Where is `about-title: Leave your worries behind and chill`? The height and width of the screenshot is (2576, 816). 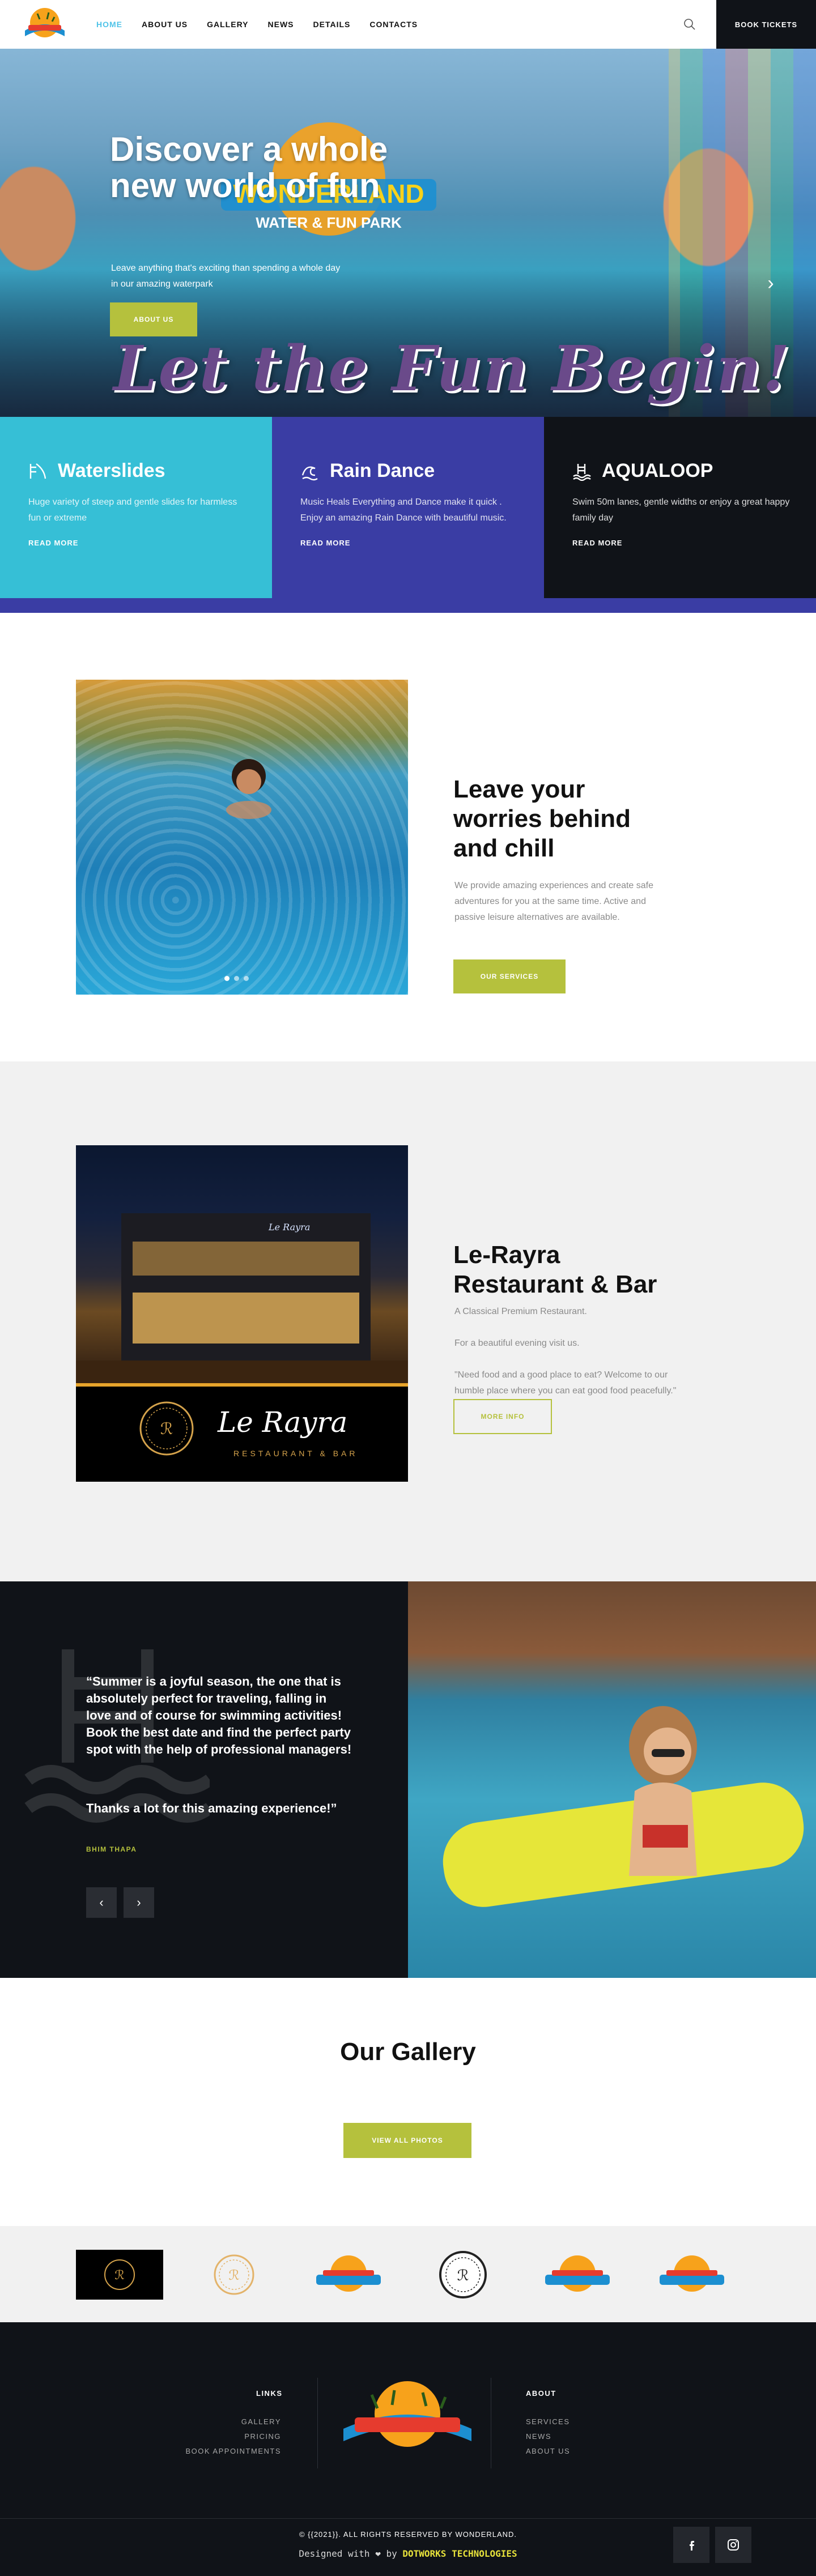 about-title: Leave your worries behind and chill is located at coordinates (542, 818).